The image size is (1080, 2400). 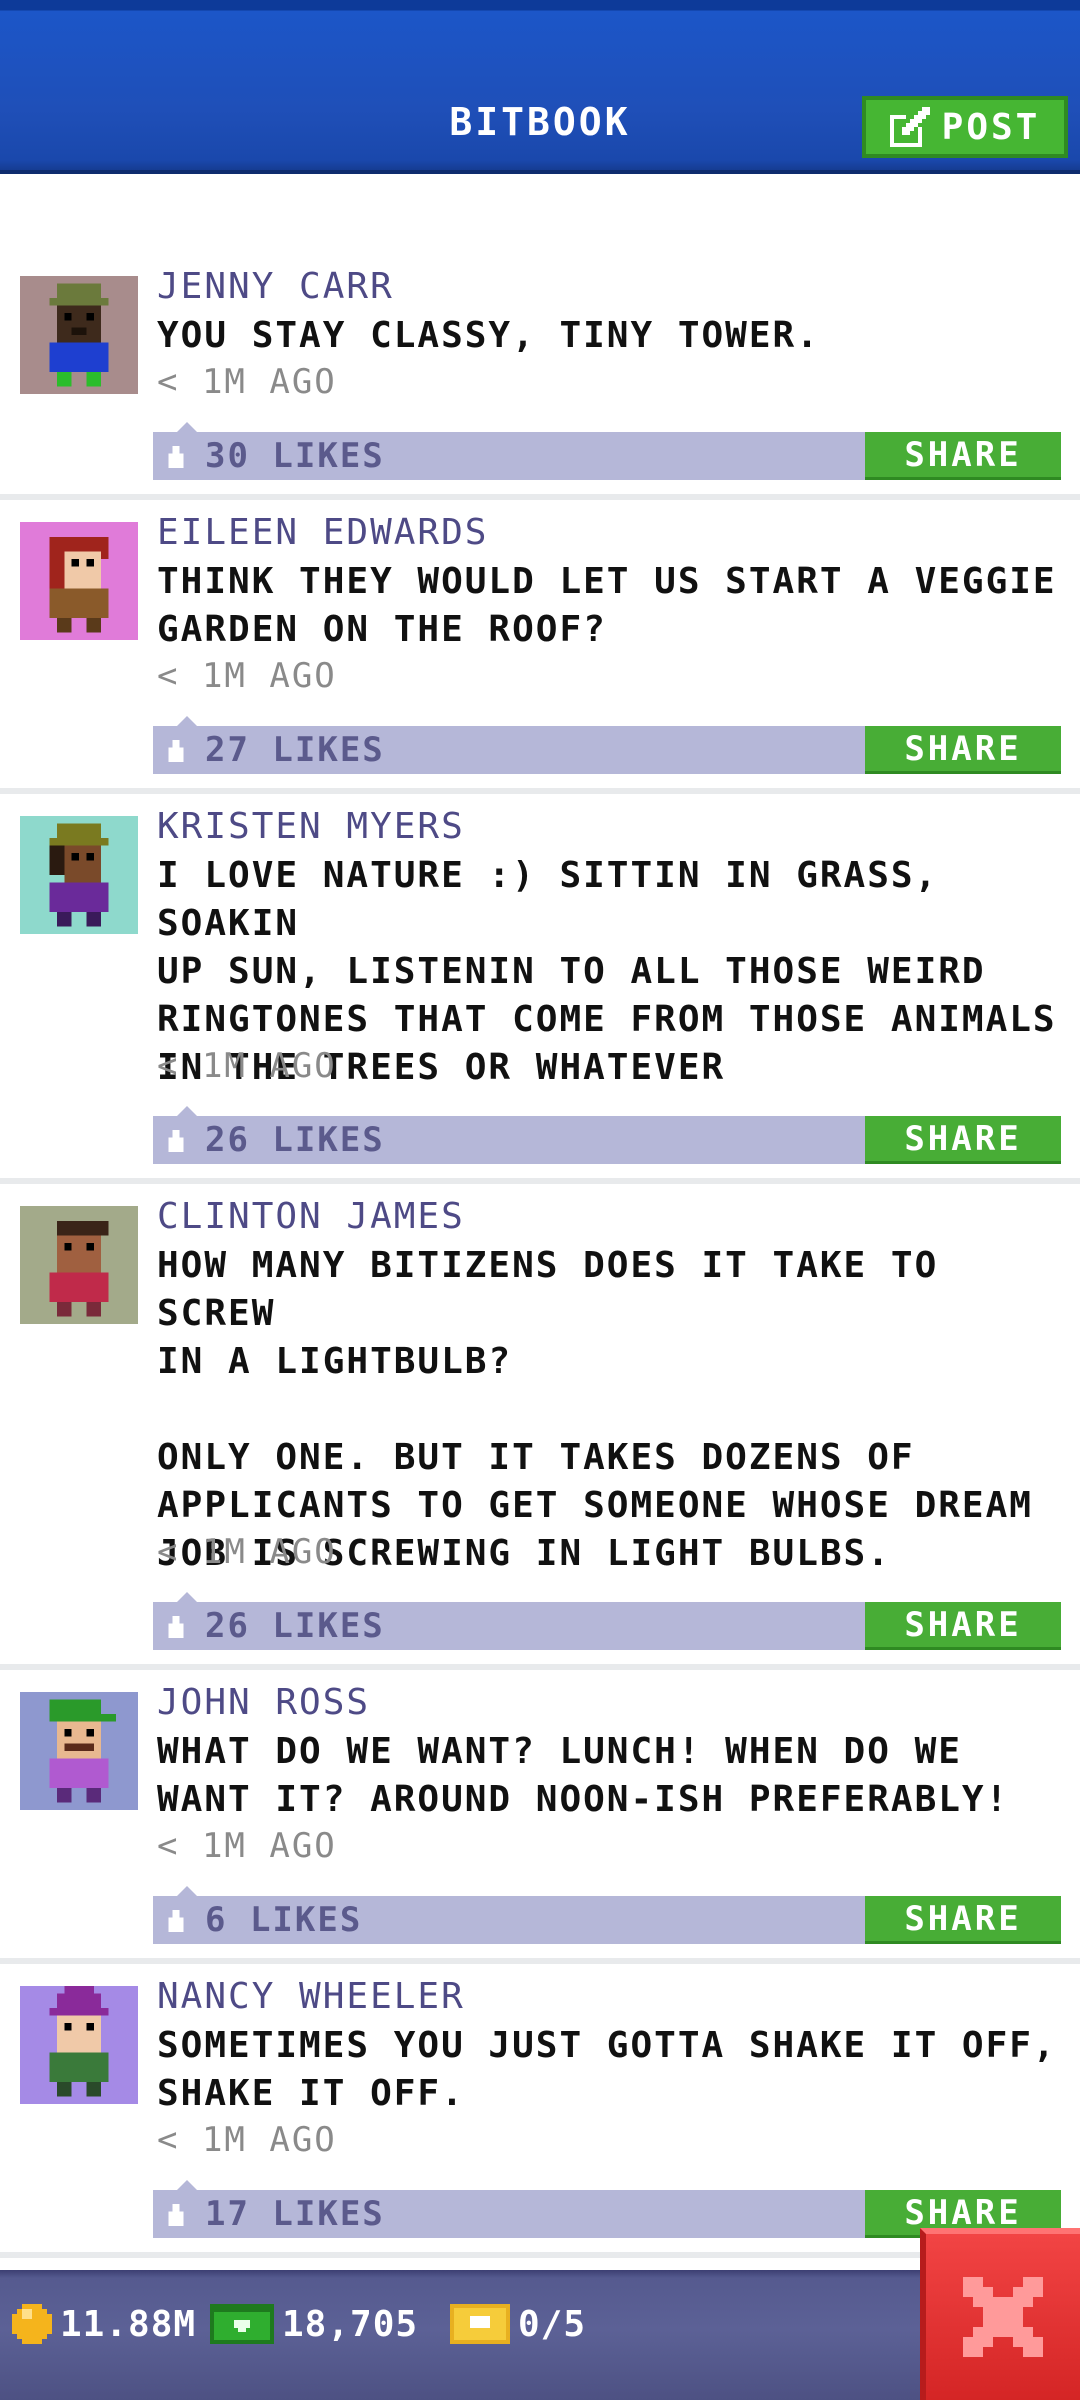 I want to click on coins-stat: 11.88M, so click(x=104, y=2324).